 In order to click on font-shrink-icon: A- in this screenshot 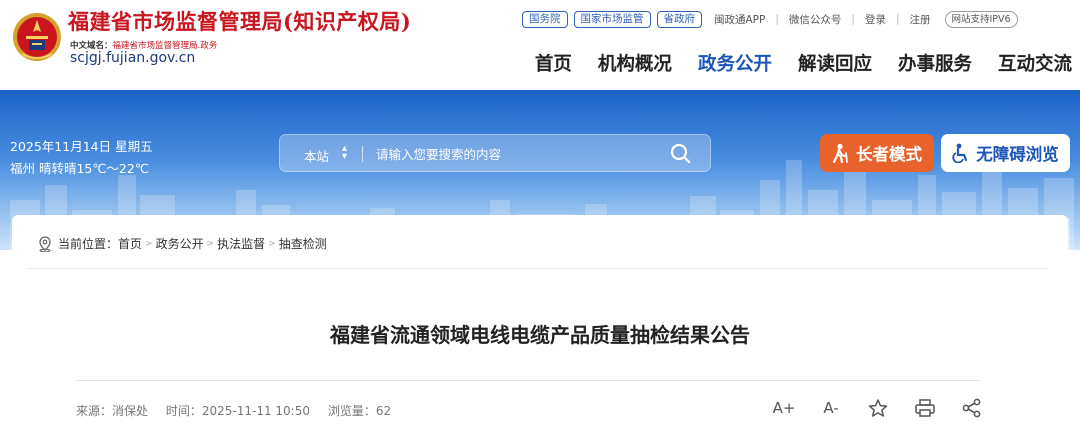, I will do `click(831, 408)`.